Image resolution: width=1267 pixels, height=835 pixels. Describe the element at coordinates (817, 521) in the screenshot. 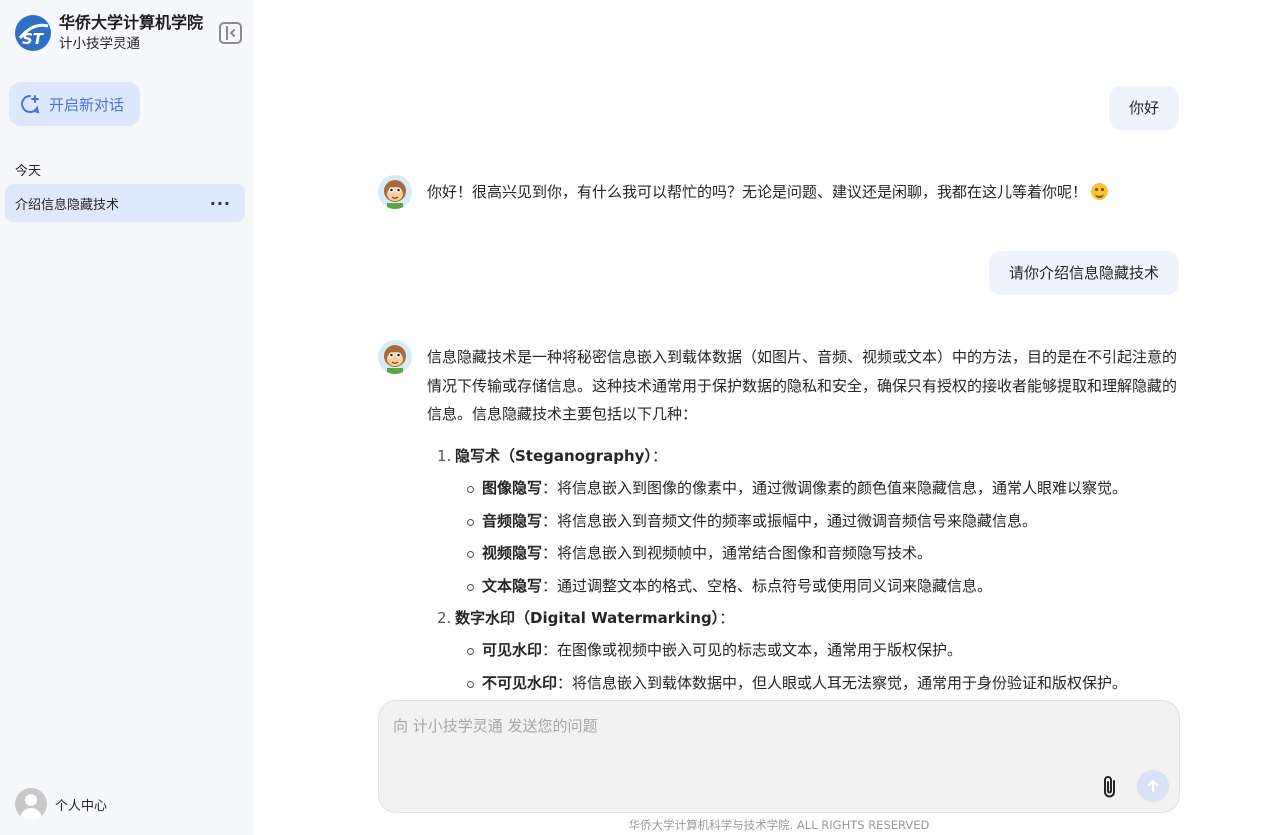

I see `list-subitem: 音频隐写：将信息嵌入到音频文件的频率或振幅中，通过微调音频信号来隐藏信息。` at that location.